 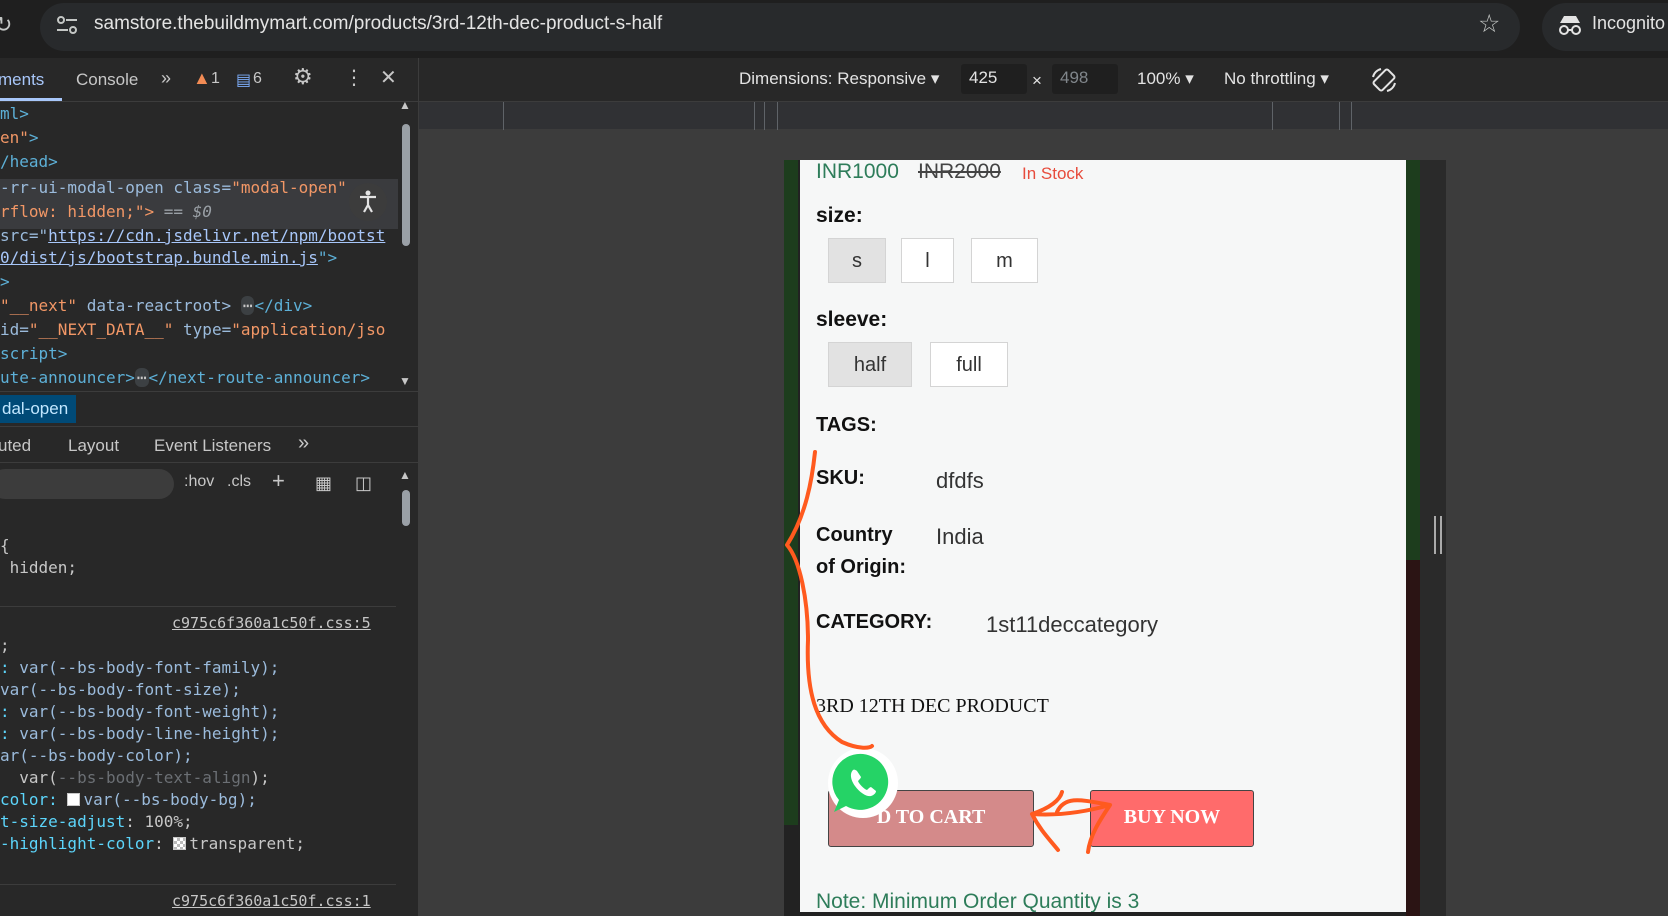 What do you see at coordinates (969, 364) in the screenshot?
I see `sleeve-option-full: full` at bounding box center [969, 364].